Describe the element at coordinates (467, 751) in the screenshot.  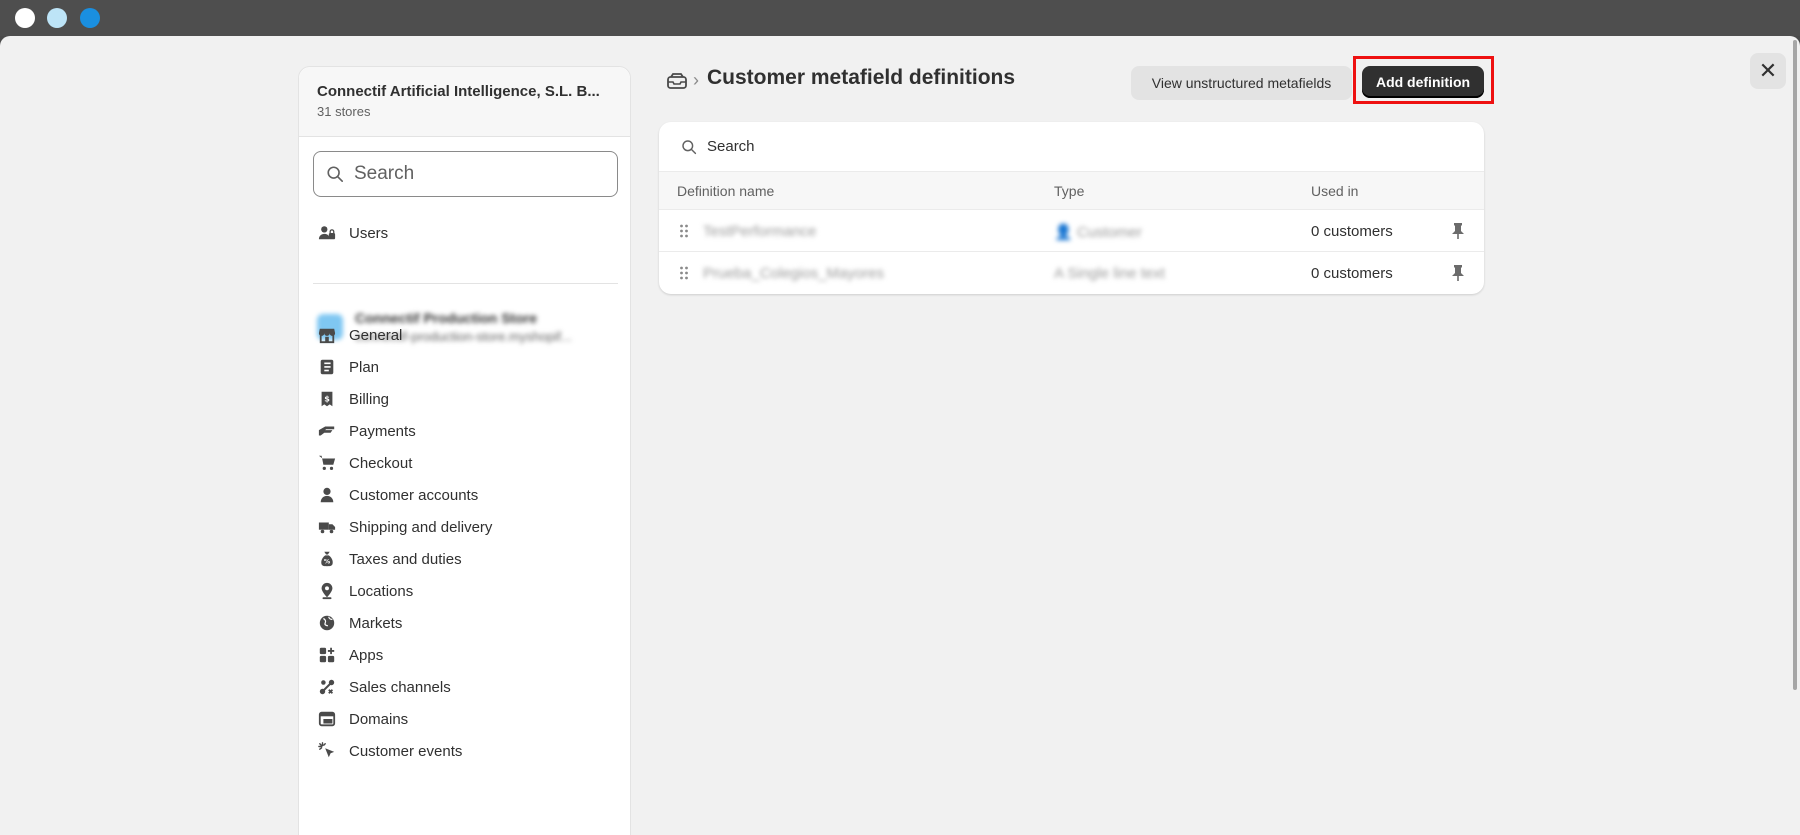
I see `sidebar-item-customer-events: Customer events` at that location.